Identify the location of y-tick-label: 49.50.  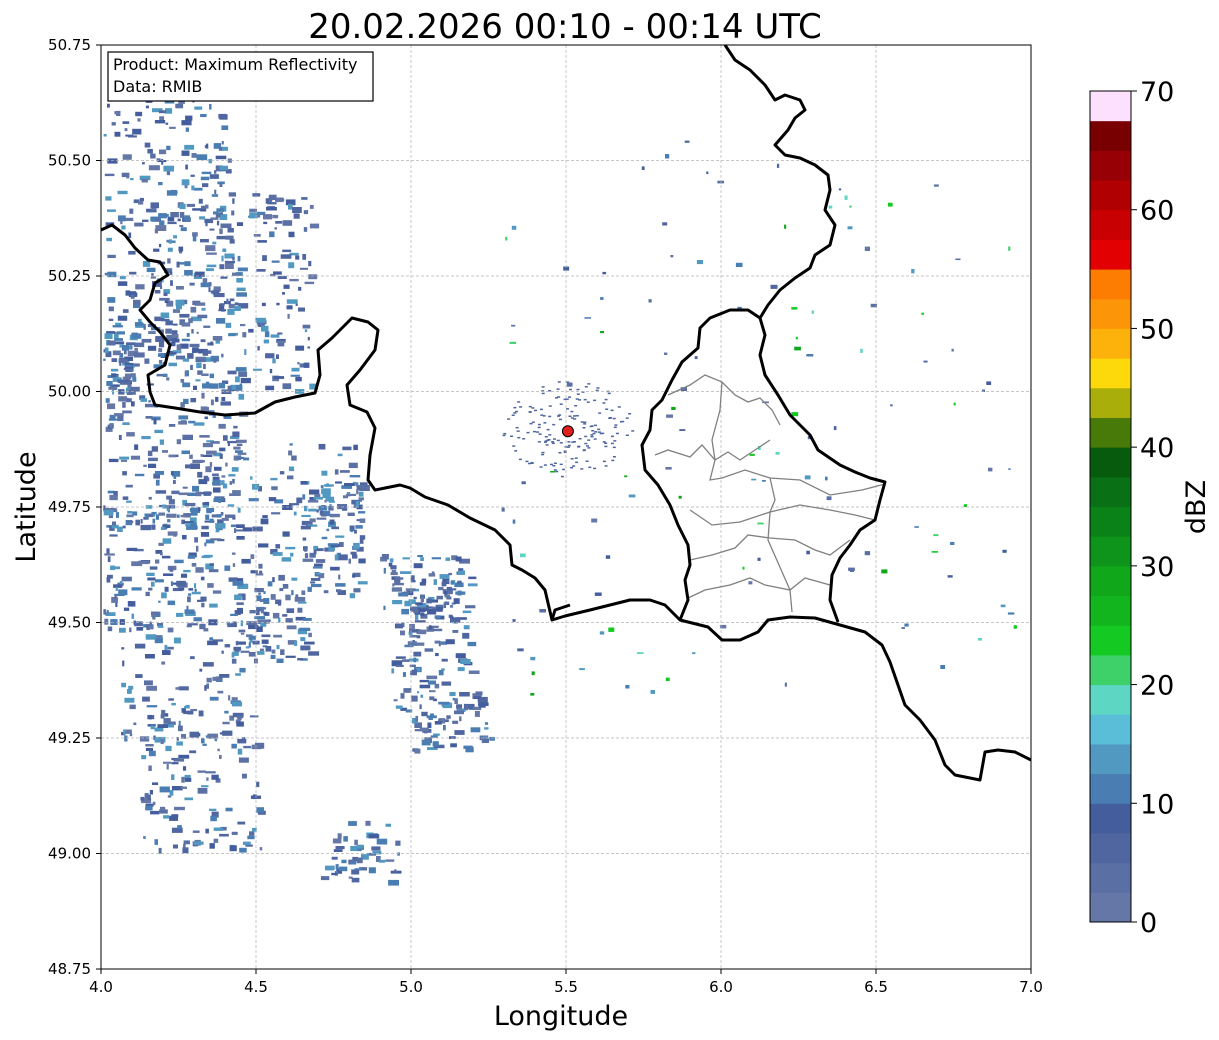
(69, 623).